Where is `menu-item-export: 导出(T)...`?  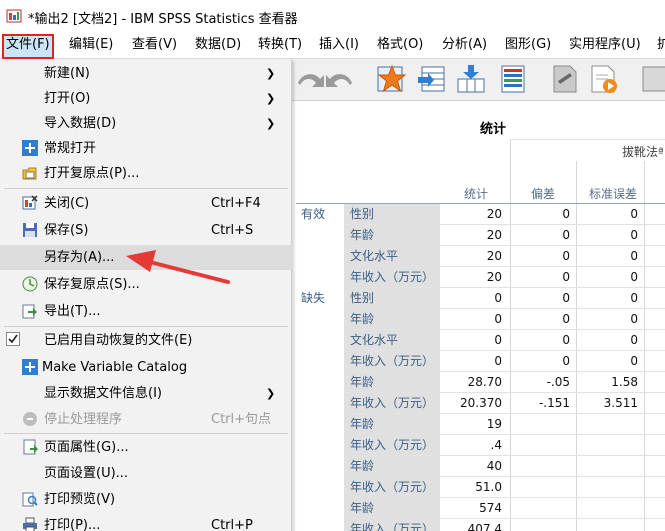 menu-item-export: 导出(T)... is located at coordinates (146, 311).